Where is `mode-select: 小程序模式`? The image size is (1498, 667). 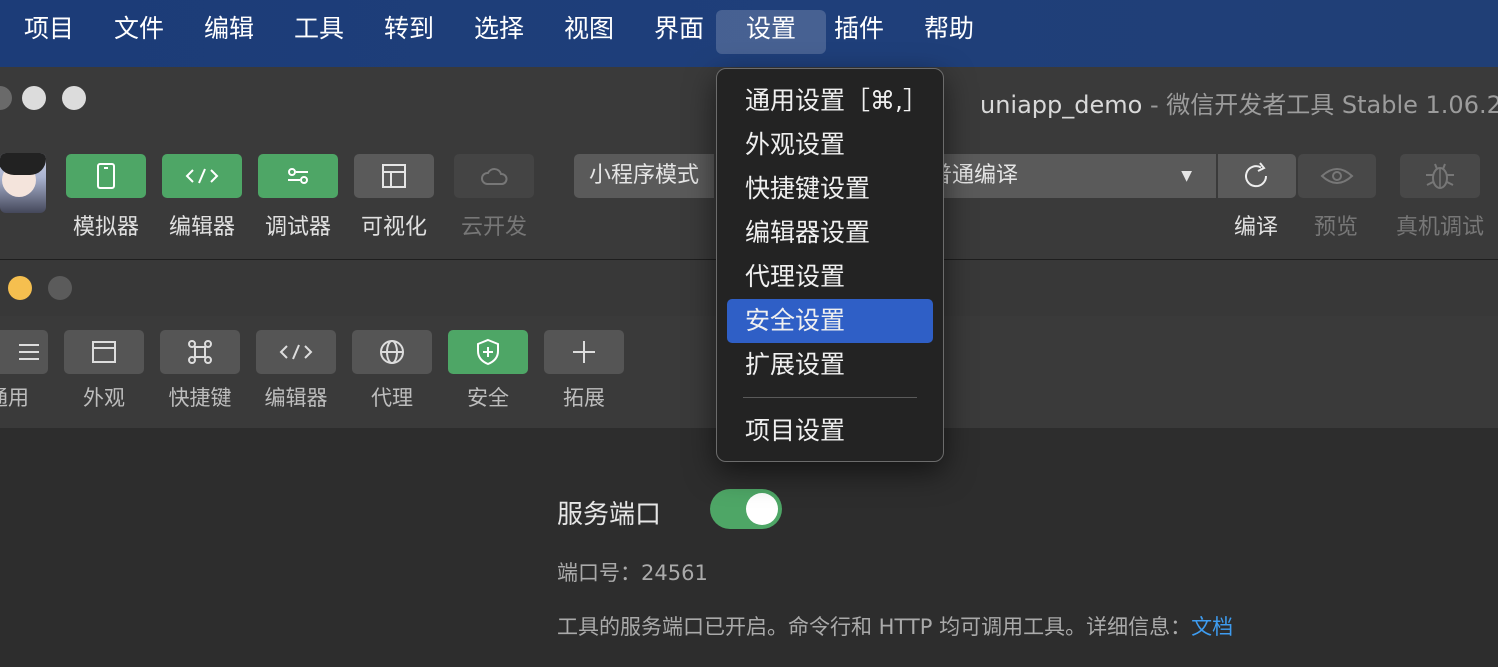
mode-select: 小程序模式 is located at coordinates (644, 176).